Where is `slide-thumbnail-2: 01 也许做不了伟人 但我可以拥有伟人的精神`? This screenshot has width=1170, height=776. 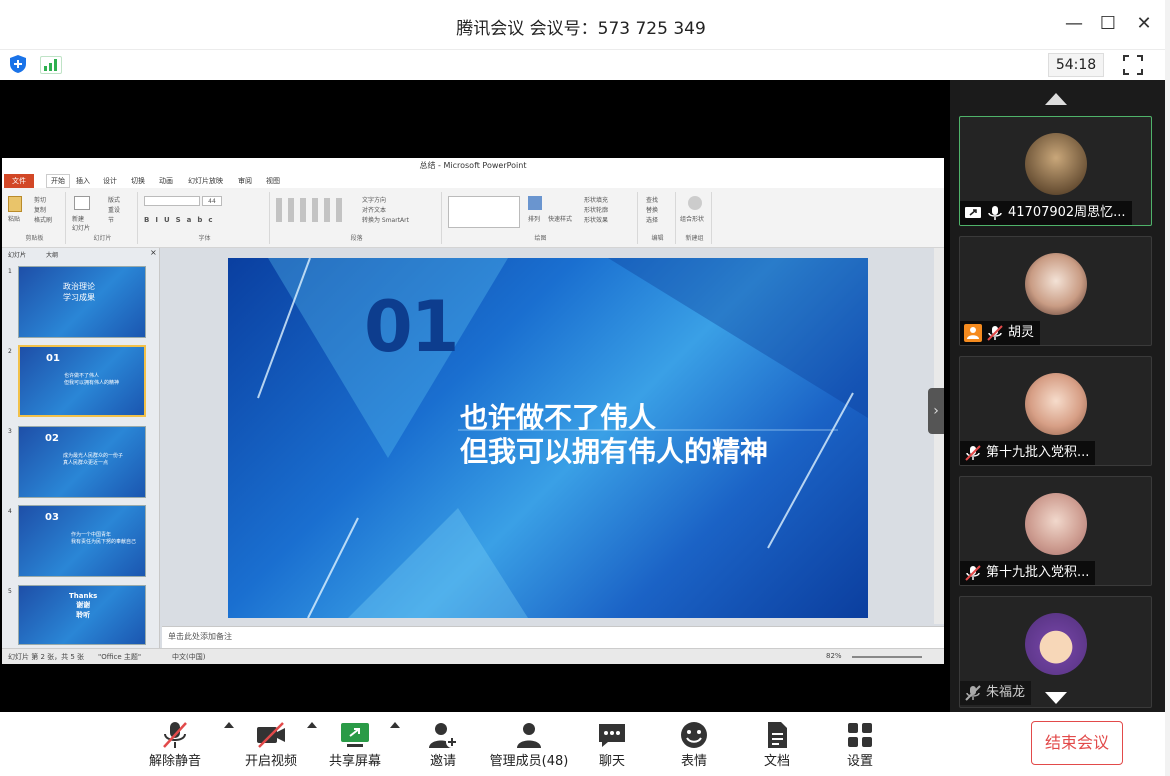 slide-thumbnail-2: 01 也许做不了伟人 但我可以拥有伟人的精神 is located at coordinates (82, 381).